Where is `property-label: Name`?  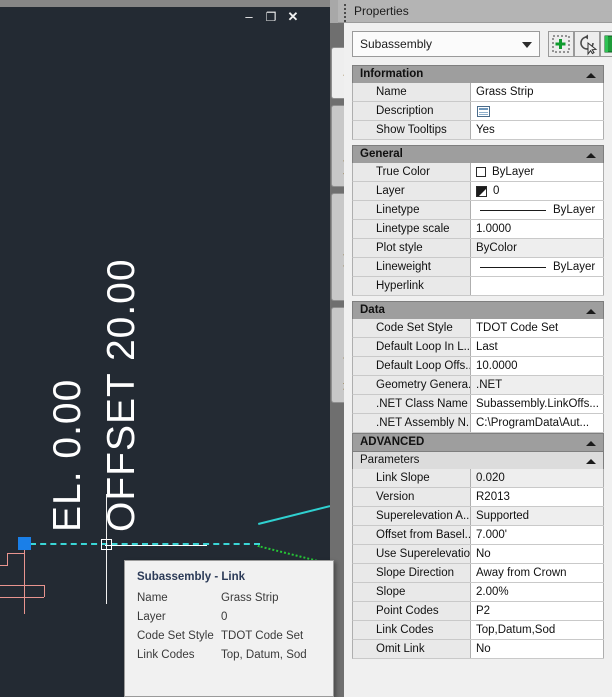
property-label: Name is located at coordinates (412, 92).